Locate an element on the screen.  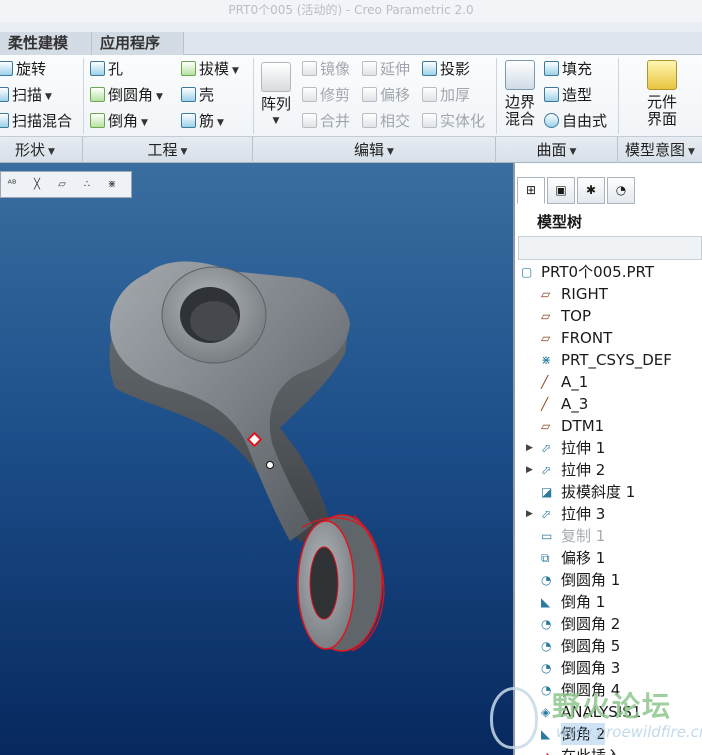
watermark-text: 野火论坛 is located at coordinates (612, 706).